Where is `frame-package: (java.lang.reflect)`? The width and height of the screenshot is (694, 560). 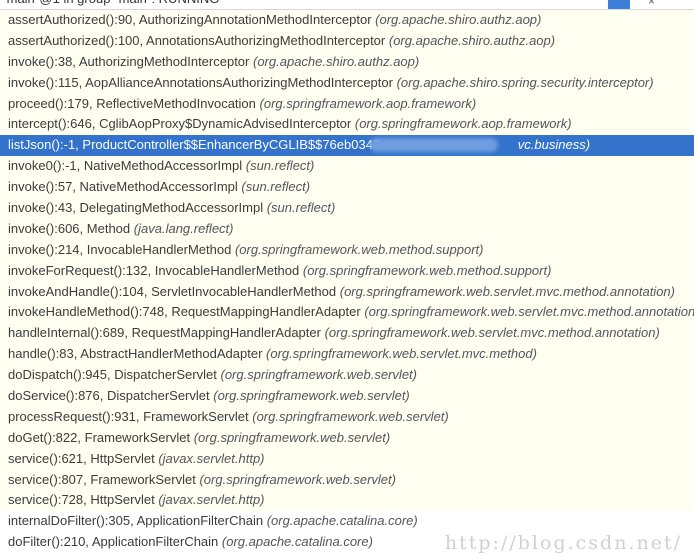
frame-package: (java.lang.reflect) is located at coordinates (183, 228).